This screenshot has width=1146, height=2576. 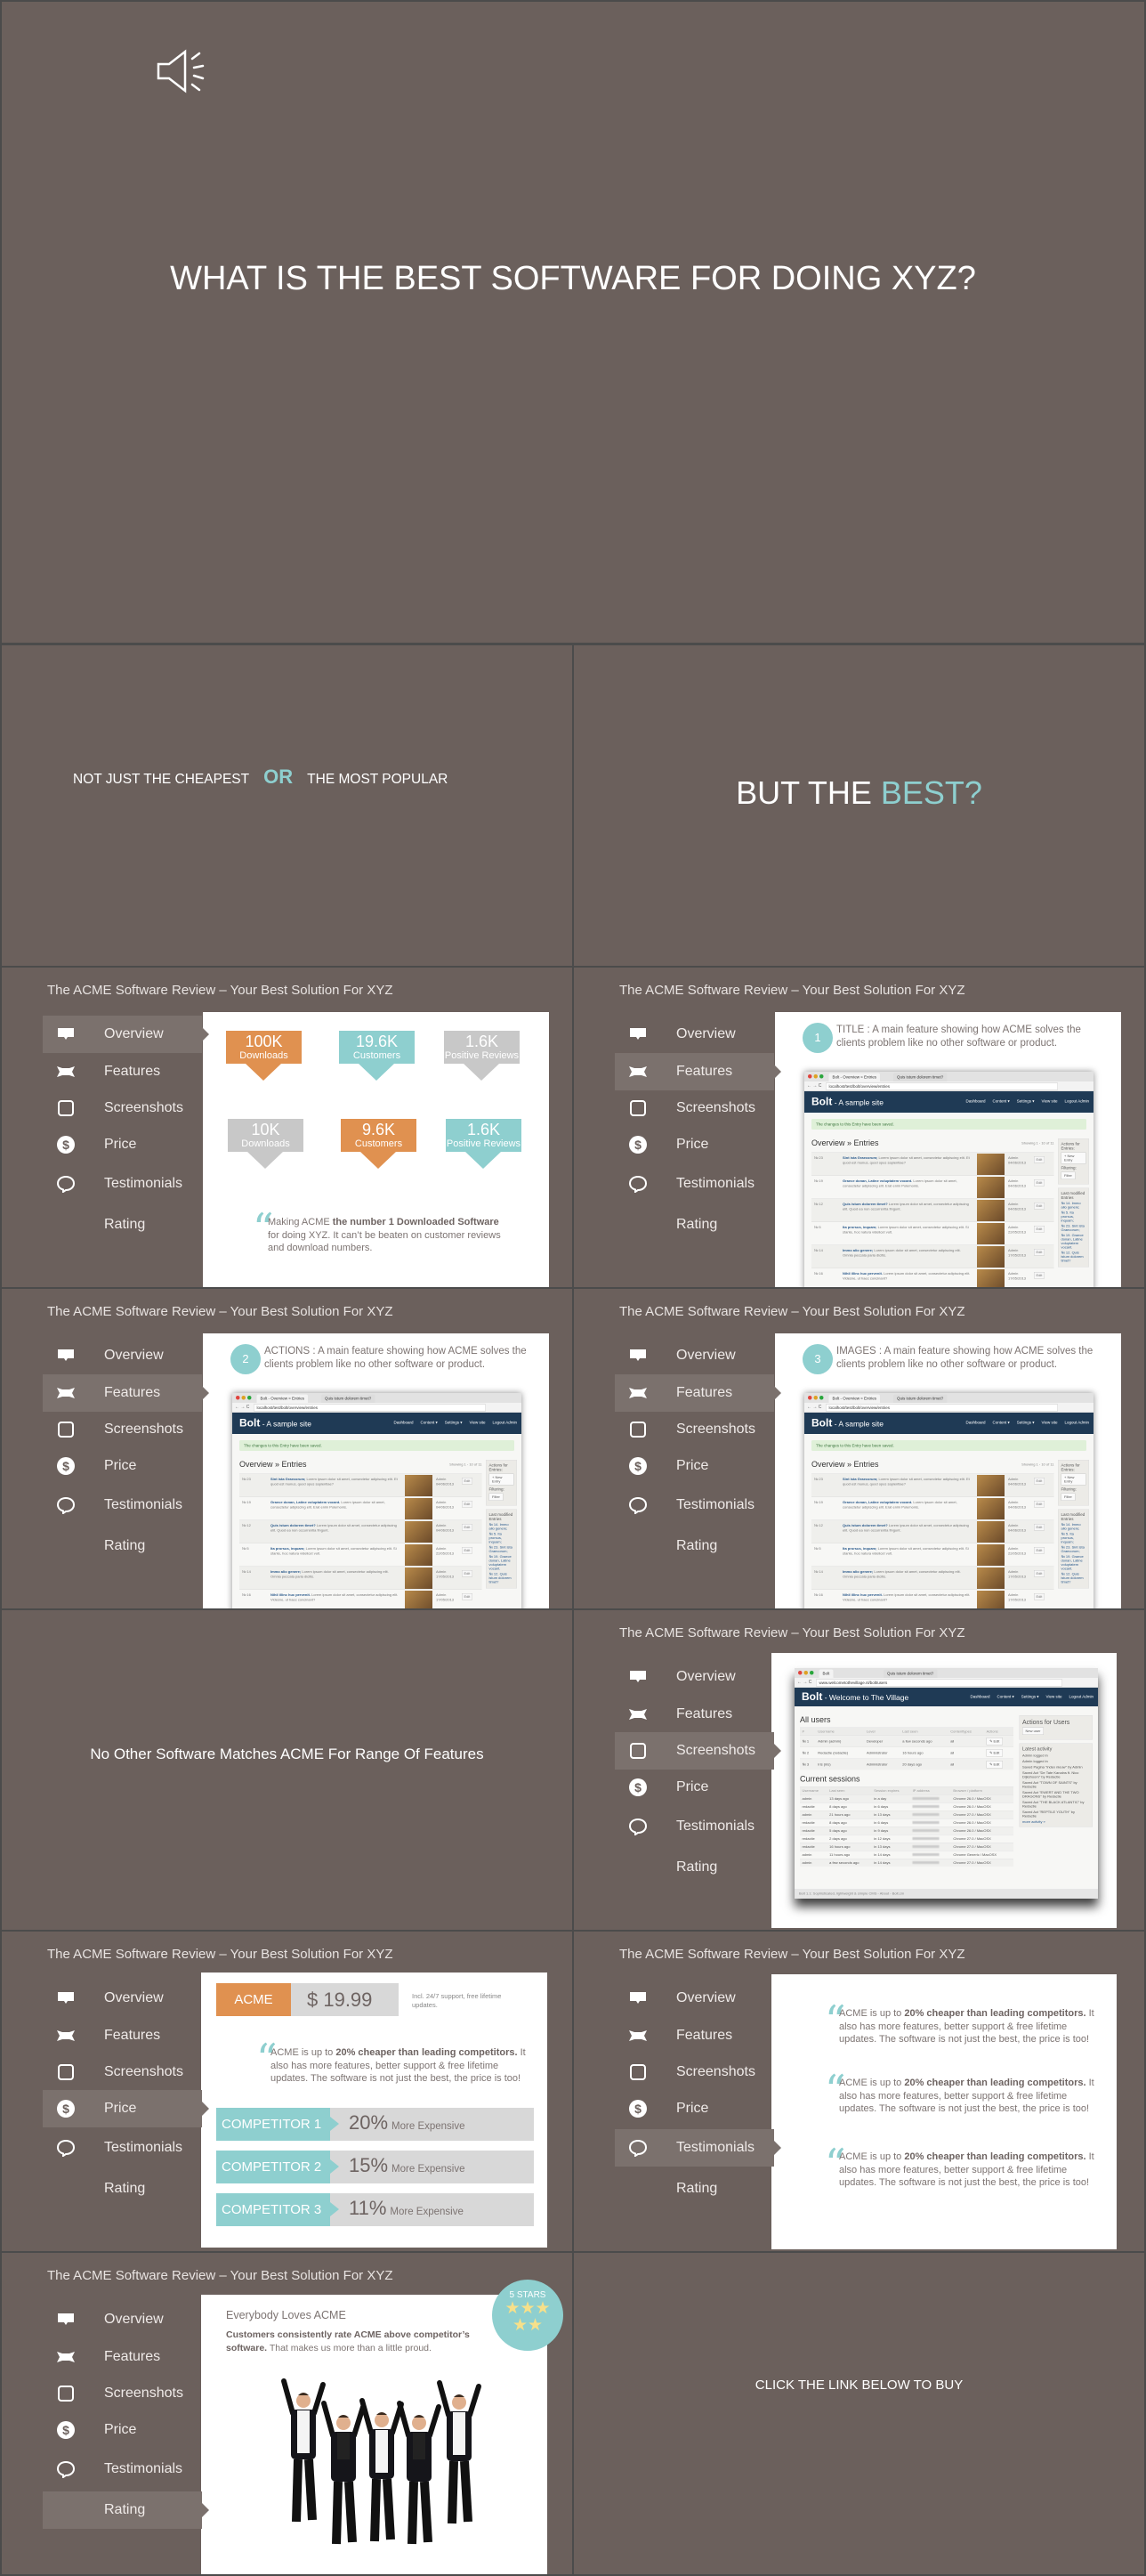 What do you see at coordinates (998, 1732) in the screenshot?
I see `column-header: Actions` at bounding box center [998, 1732].